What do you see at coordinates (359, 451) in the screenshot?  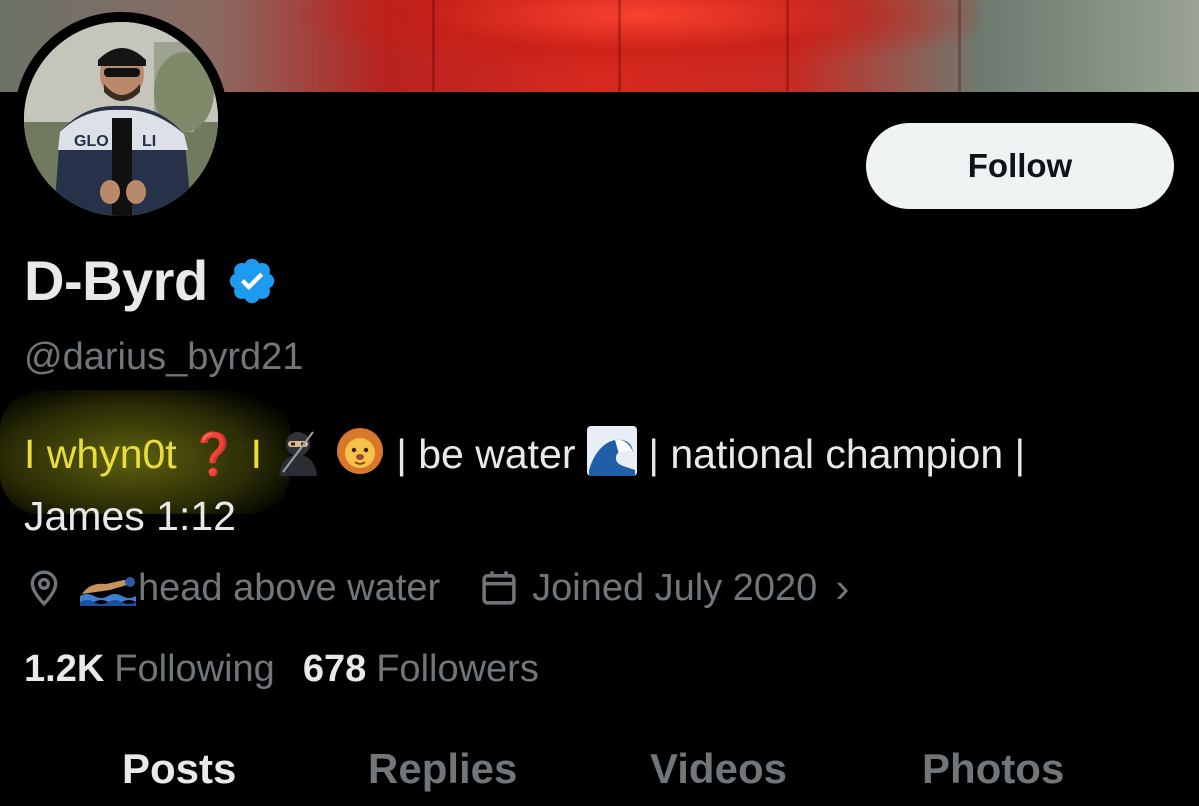 I see `lion-emoji-icon` at bounding box center [359, 451].